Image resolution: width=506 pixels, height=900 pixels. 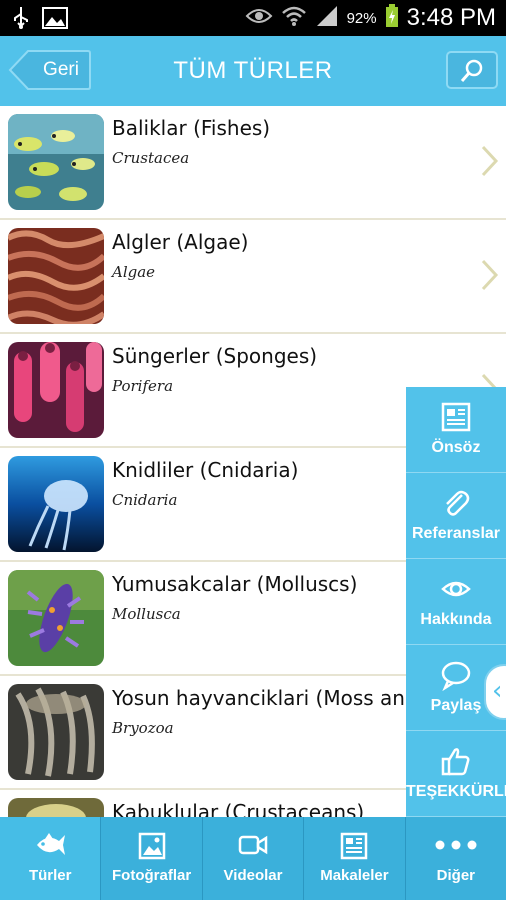 What do you see at coordinates (458, 503) in the screenshot?
I see `paperclip-icon` at bounding box center [458, 503].